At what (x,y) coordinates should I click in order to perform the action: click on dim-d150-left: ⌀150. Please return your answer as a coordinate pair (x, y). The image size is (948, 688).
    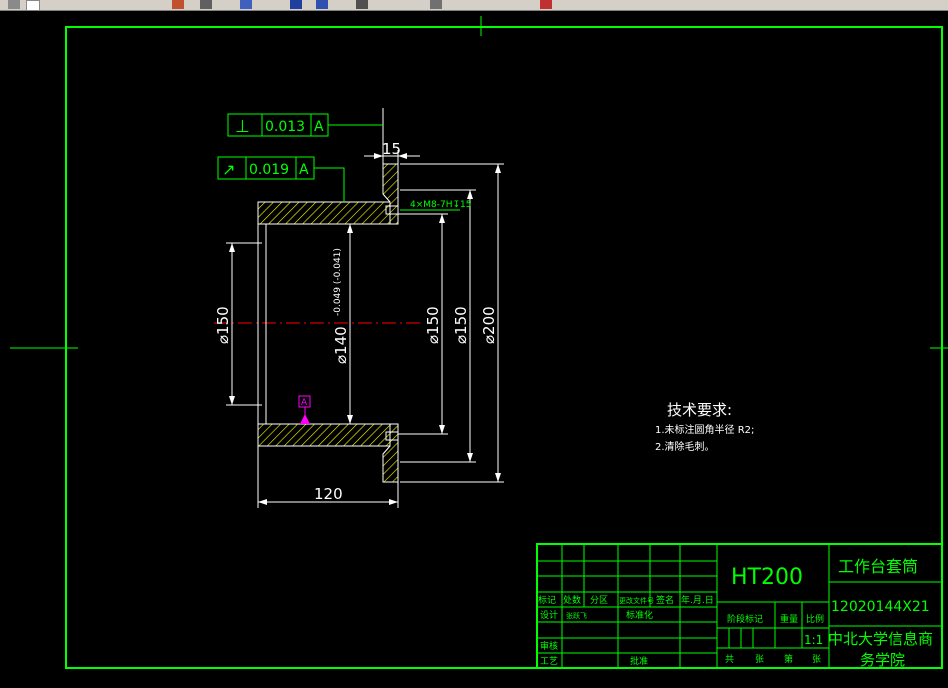
    Looking at the image, I should click on (223, 325).